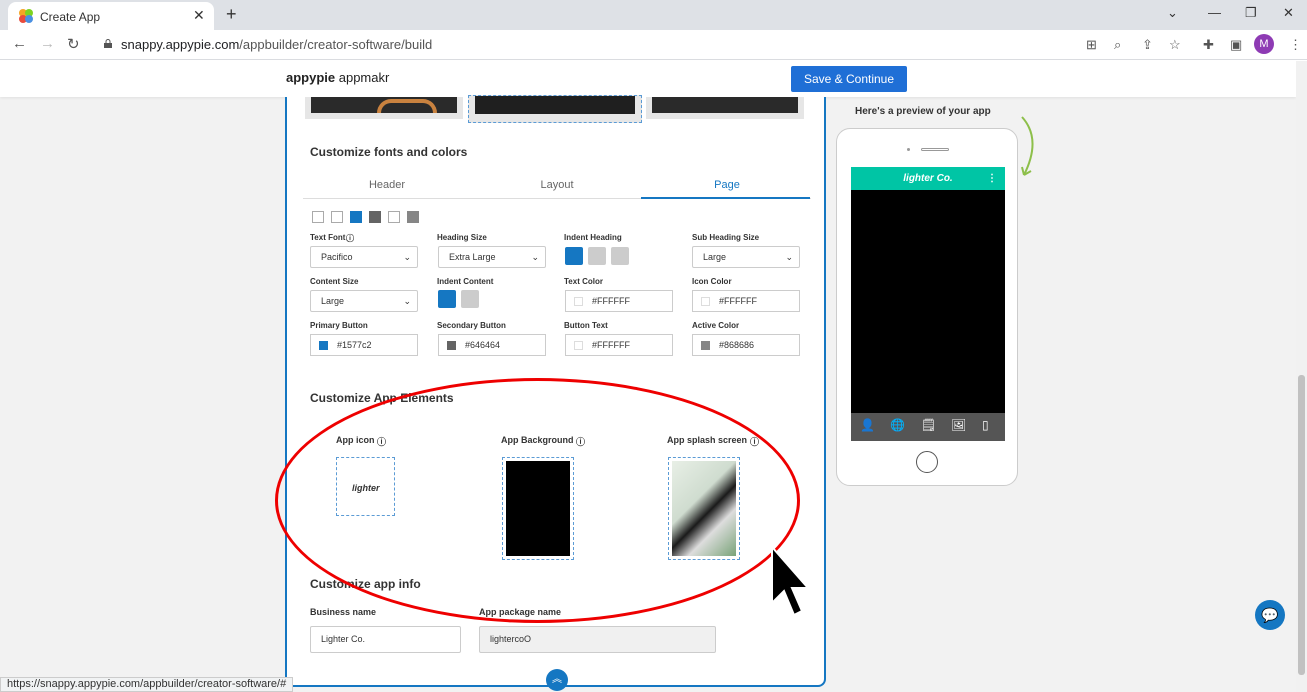 This screenshot has width=1307, height=692. I want to click on reload-icon: ↻, so click(73, 44).